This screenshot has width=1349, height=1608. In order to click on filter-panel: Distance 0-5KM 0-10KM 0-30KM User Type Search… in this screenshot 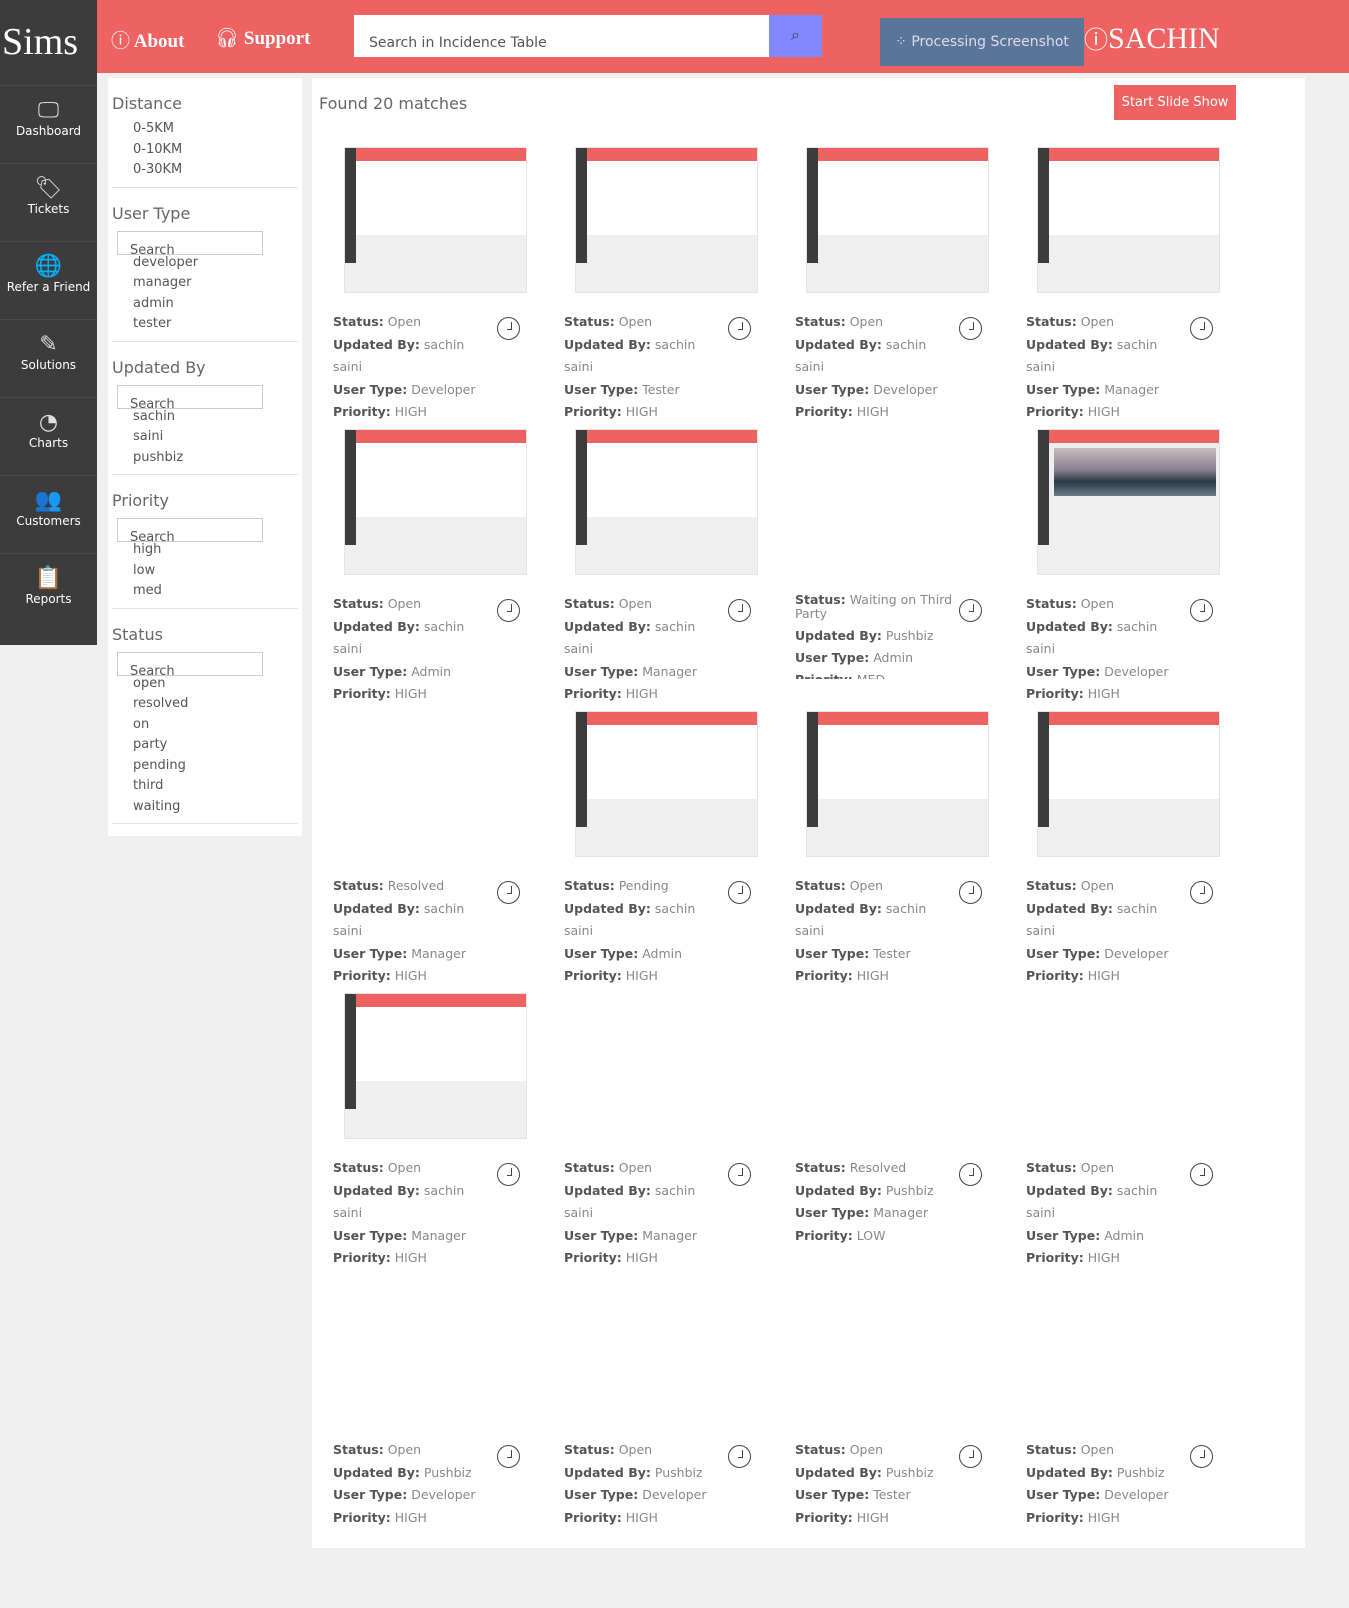, I will do `click(205, 457)`.